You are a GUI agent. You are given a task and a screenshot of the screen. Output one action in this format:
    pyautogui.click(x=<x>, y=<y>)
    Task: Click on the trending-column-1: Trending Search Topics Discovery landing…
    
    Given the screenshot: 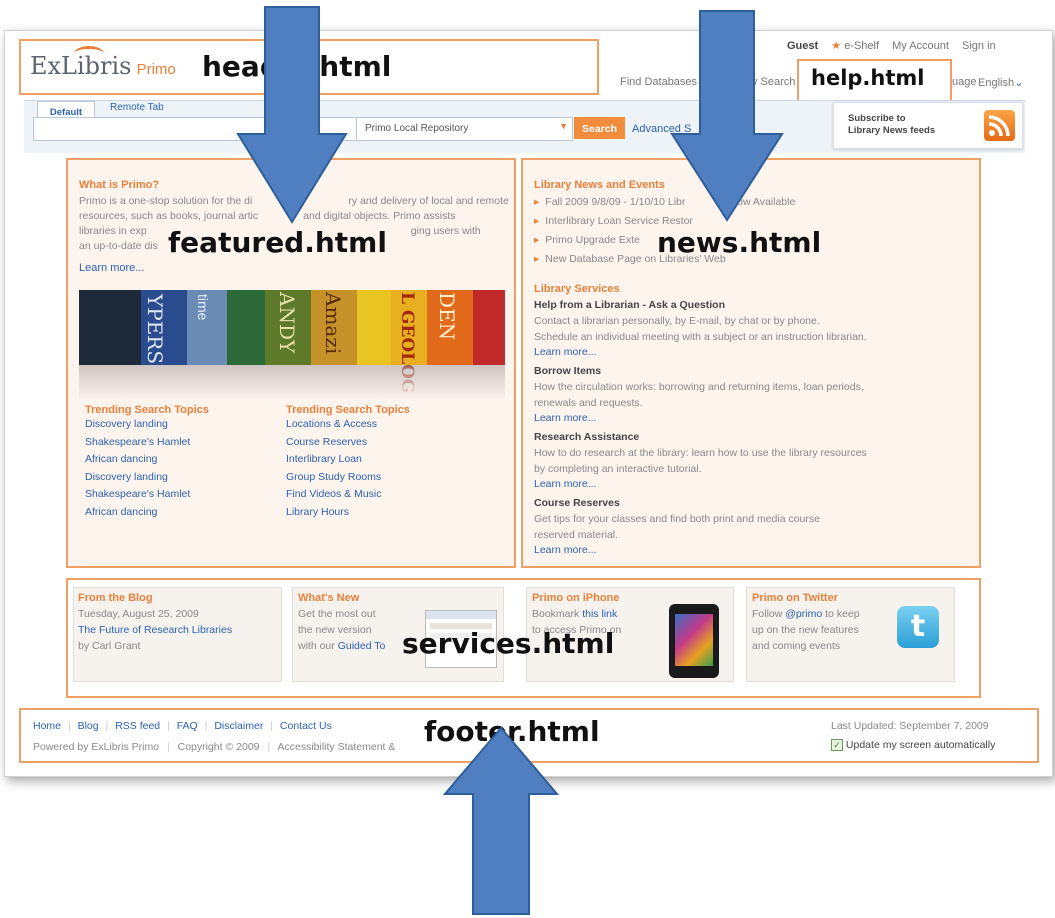 What is the action you would take?
    pyautogui.click(x=147, y=463)
    